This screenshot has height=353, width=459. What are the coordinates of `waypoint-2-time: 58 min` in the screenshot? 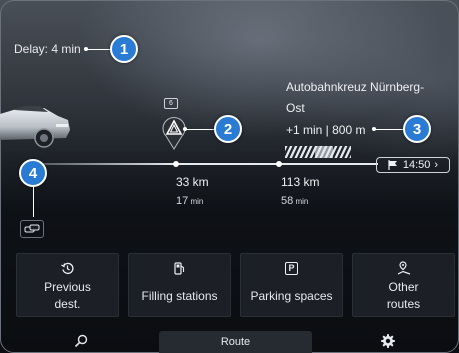 It's located at (294, 201).